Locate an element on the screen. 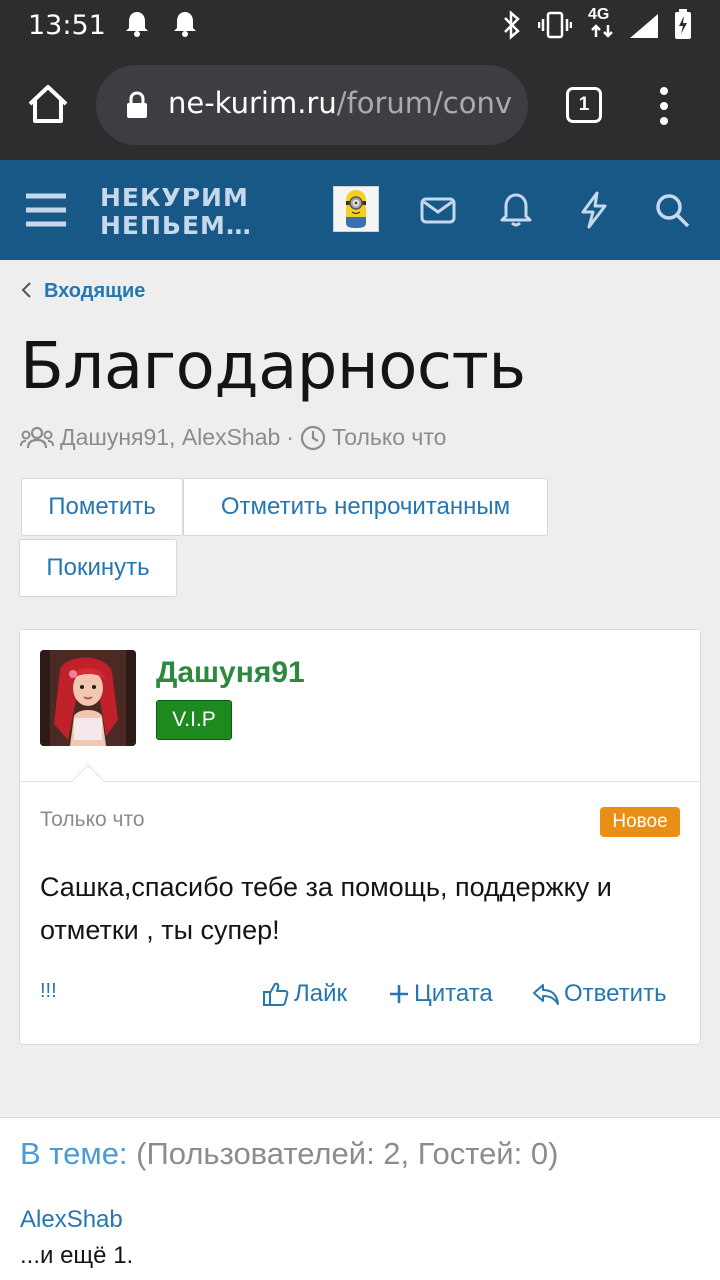 The image size is (720, 1280). conversation-time: Только что is located at coordinates (389, 437).